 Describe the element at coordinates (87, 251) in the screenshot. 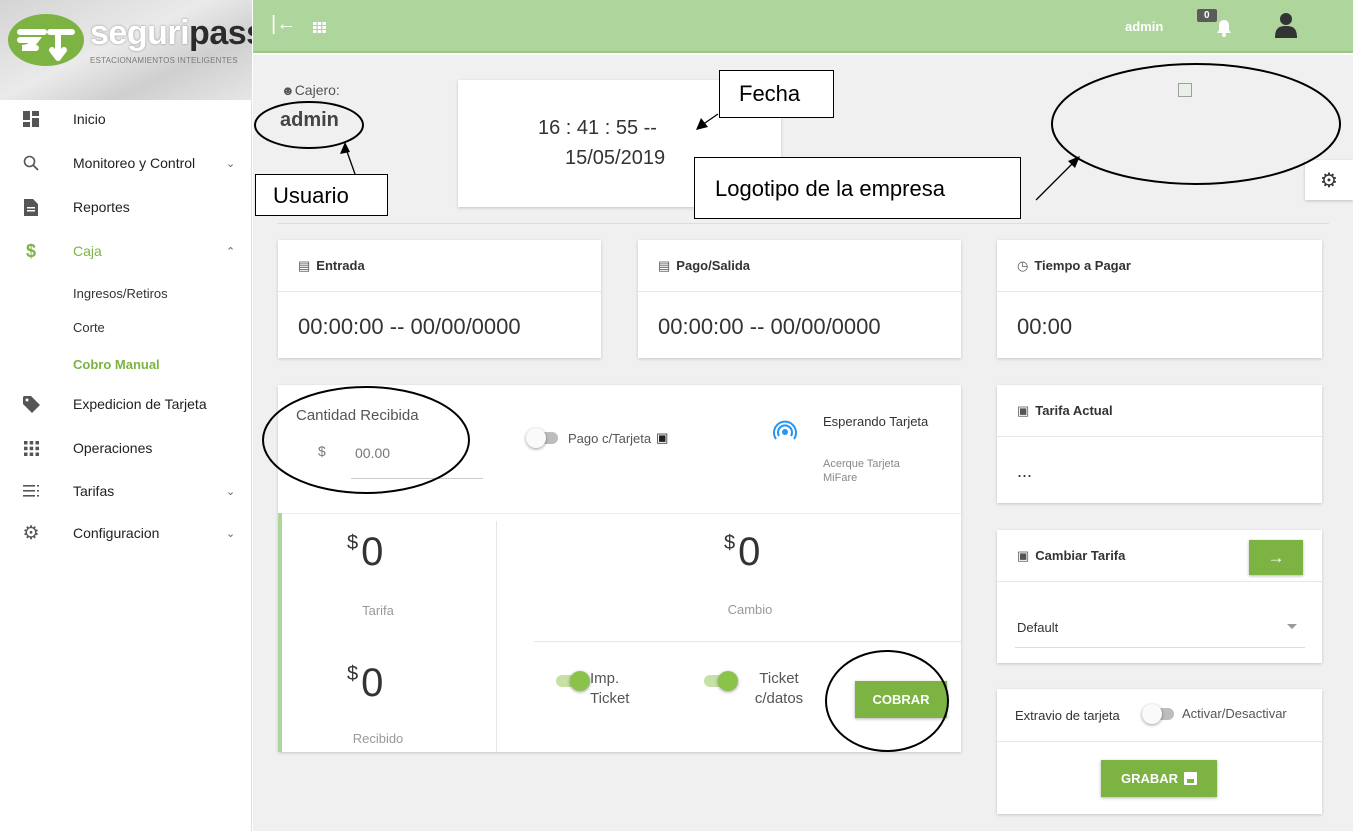

I see `sidebar-item-label: Caja` at that location.